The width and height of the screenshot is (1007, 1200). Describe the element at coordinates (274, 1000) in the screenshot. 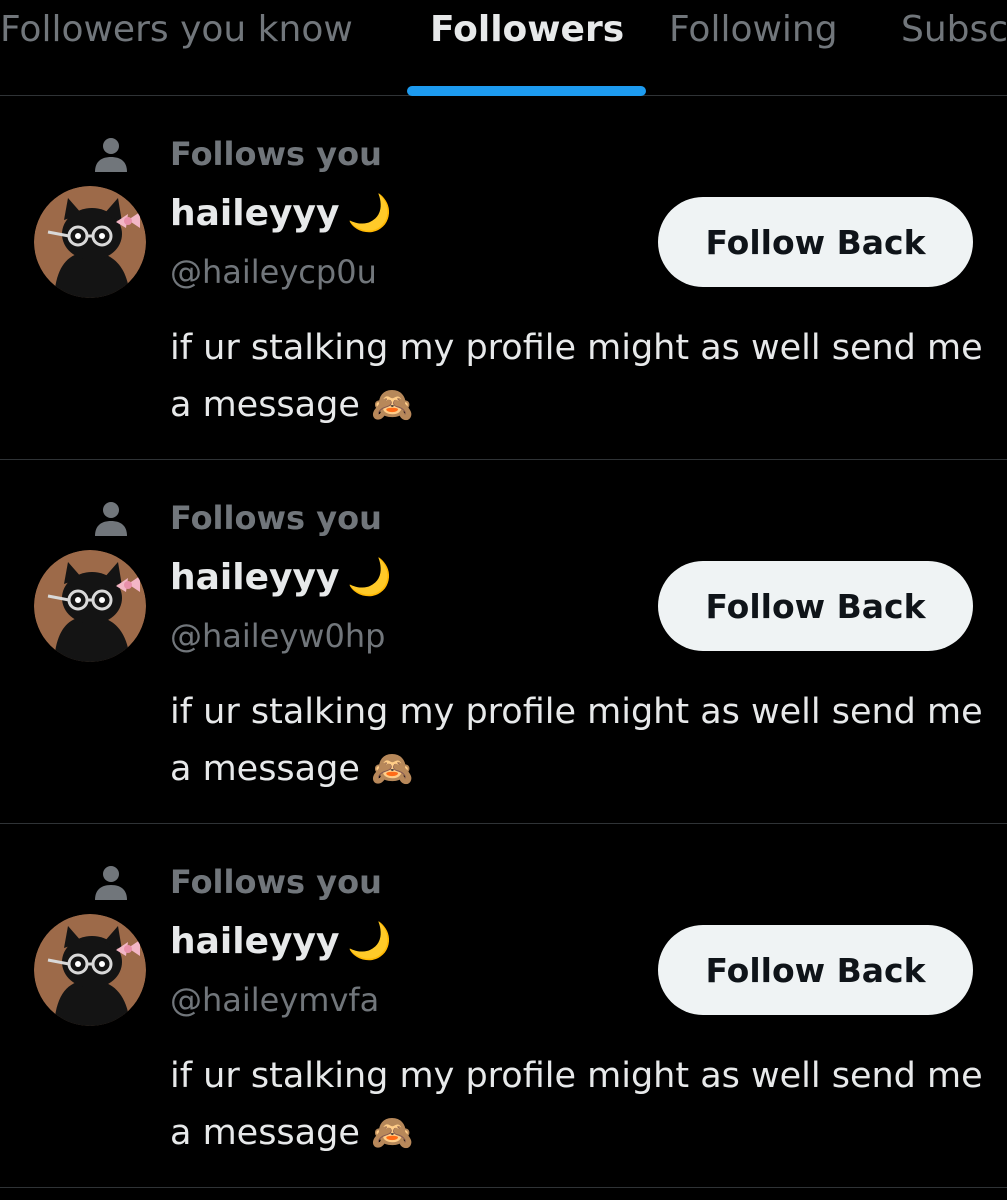

I see `user-handle: @haileymvfa` at that location.